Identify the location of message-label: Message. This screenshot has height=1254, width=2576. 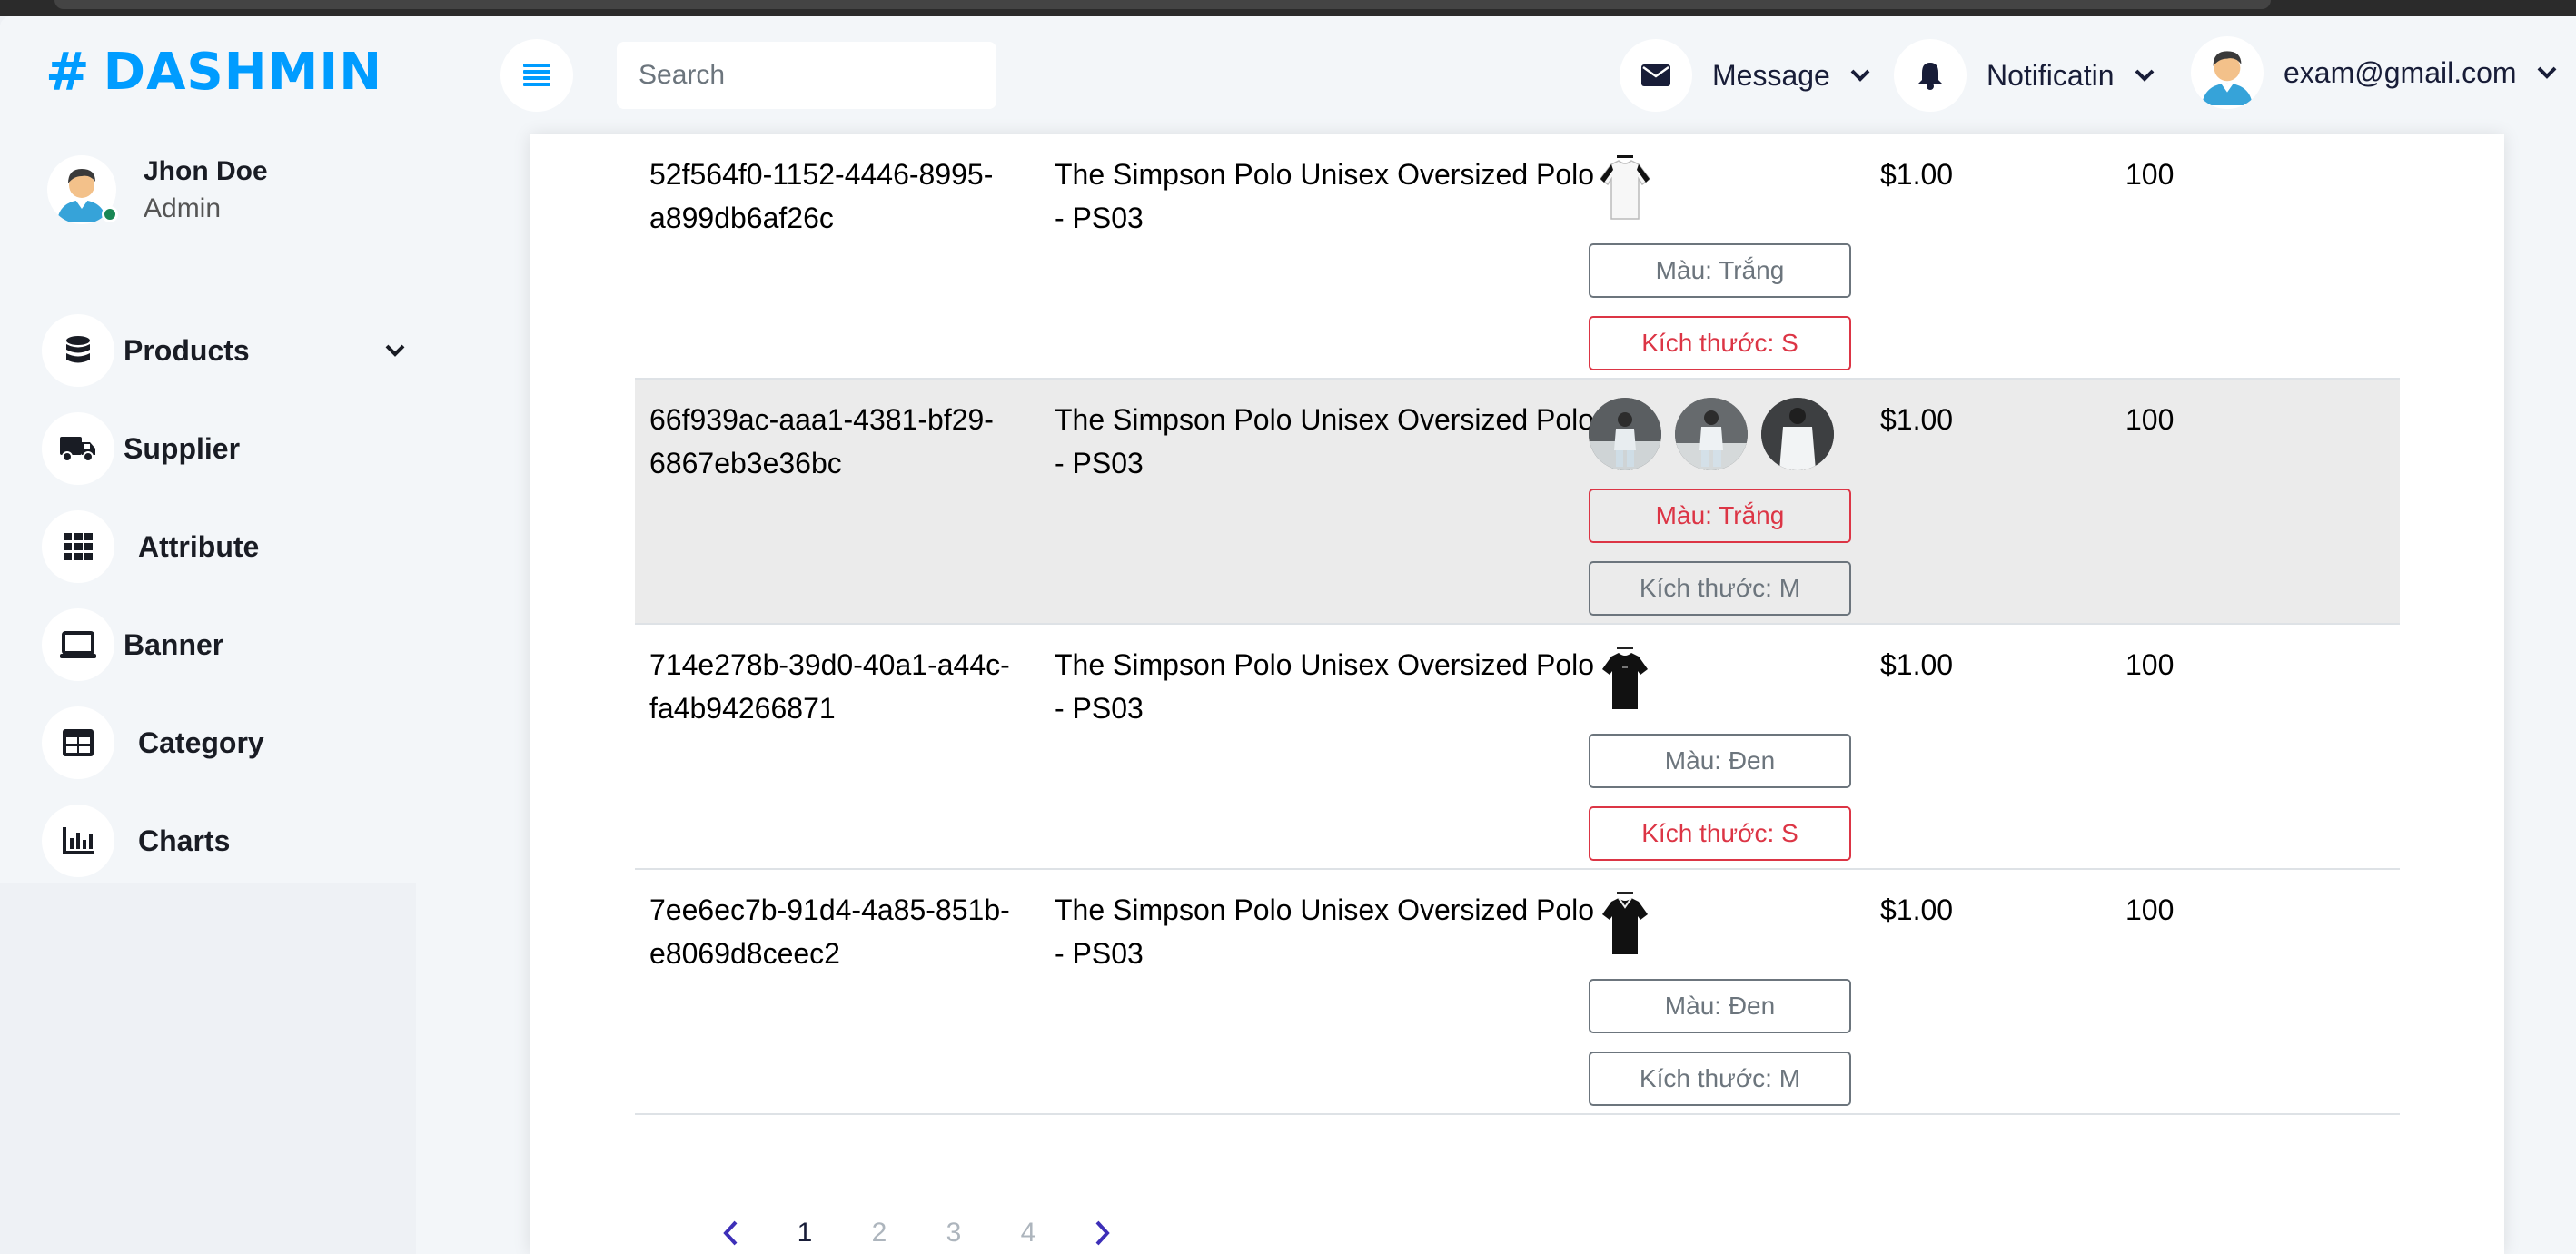
(1771, 75).